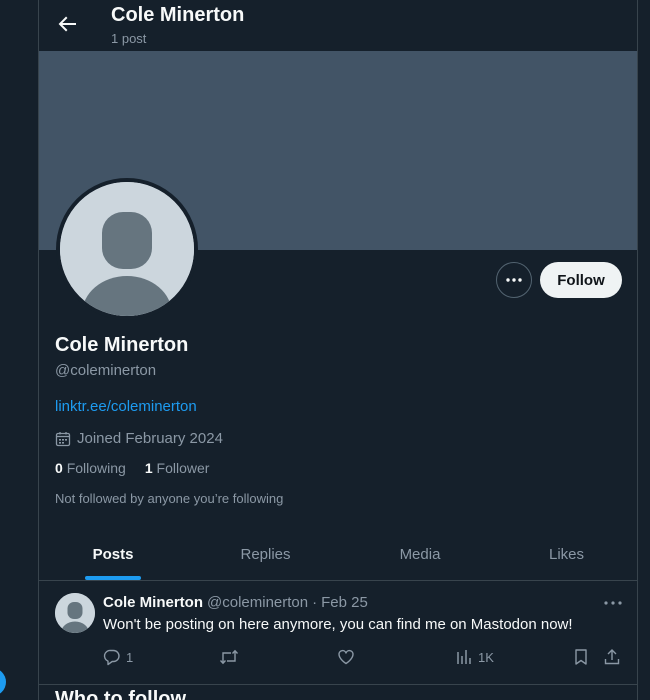 The height and width of the screenshot is (700, 650). I want to click on repost-button, so click(231, 657).